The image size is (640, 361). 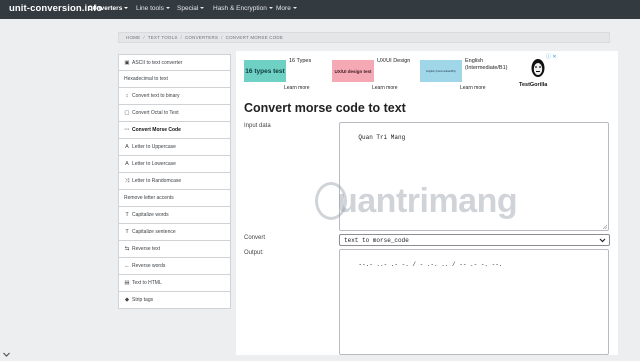 What do you see at coordinates (376, 240) in the screenshot?
I see `convert-select-value: text to morse_code` at bounding box center [376, 240].